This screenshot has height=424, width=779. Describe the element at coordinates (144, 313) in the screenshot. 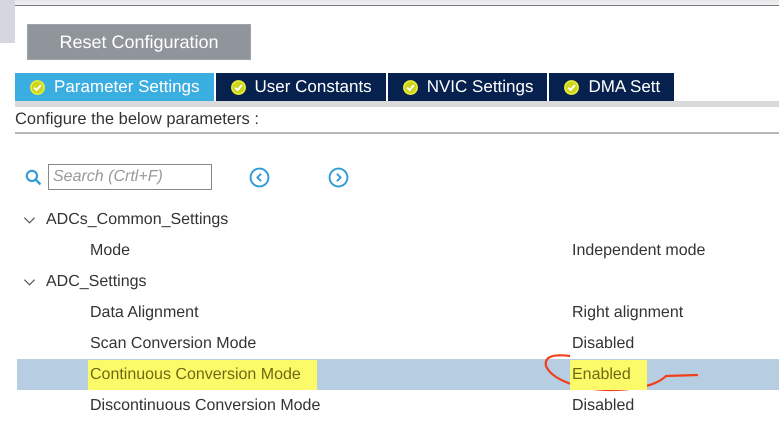

I see `parameter-name: Data Alignment` at that location.